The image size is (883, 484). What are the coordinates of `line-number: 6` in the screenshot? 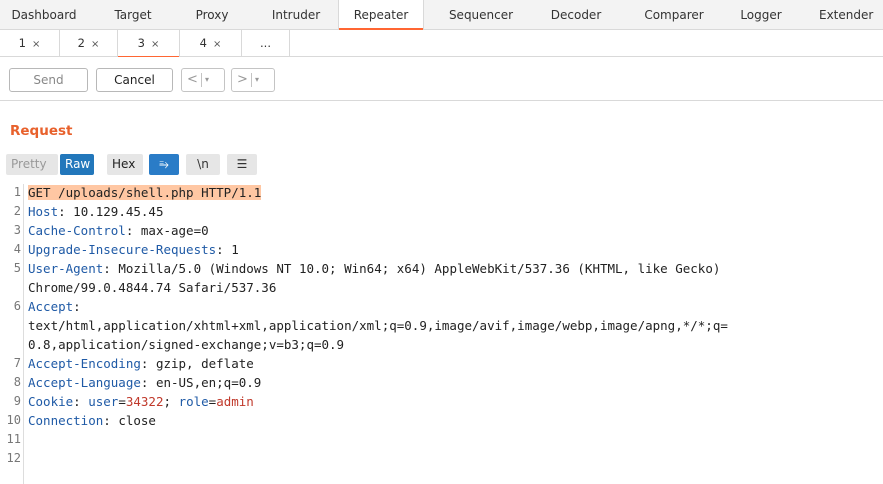 It's located at (17, 306).